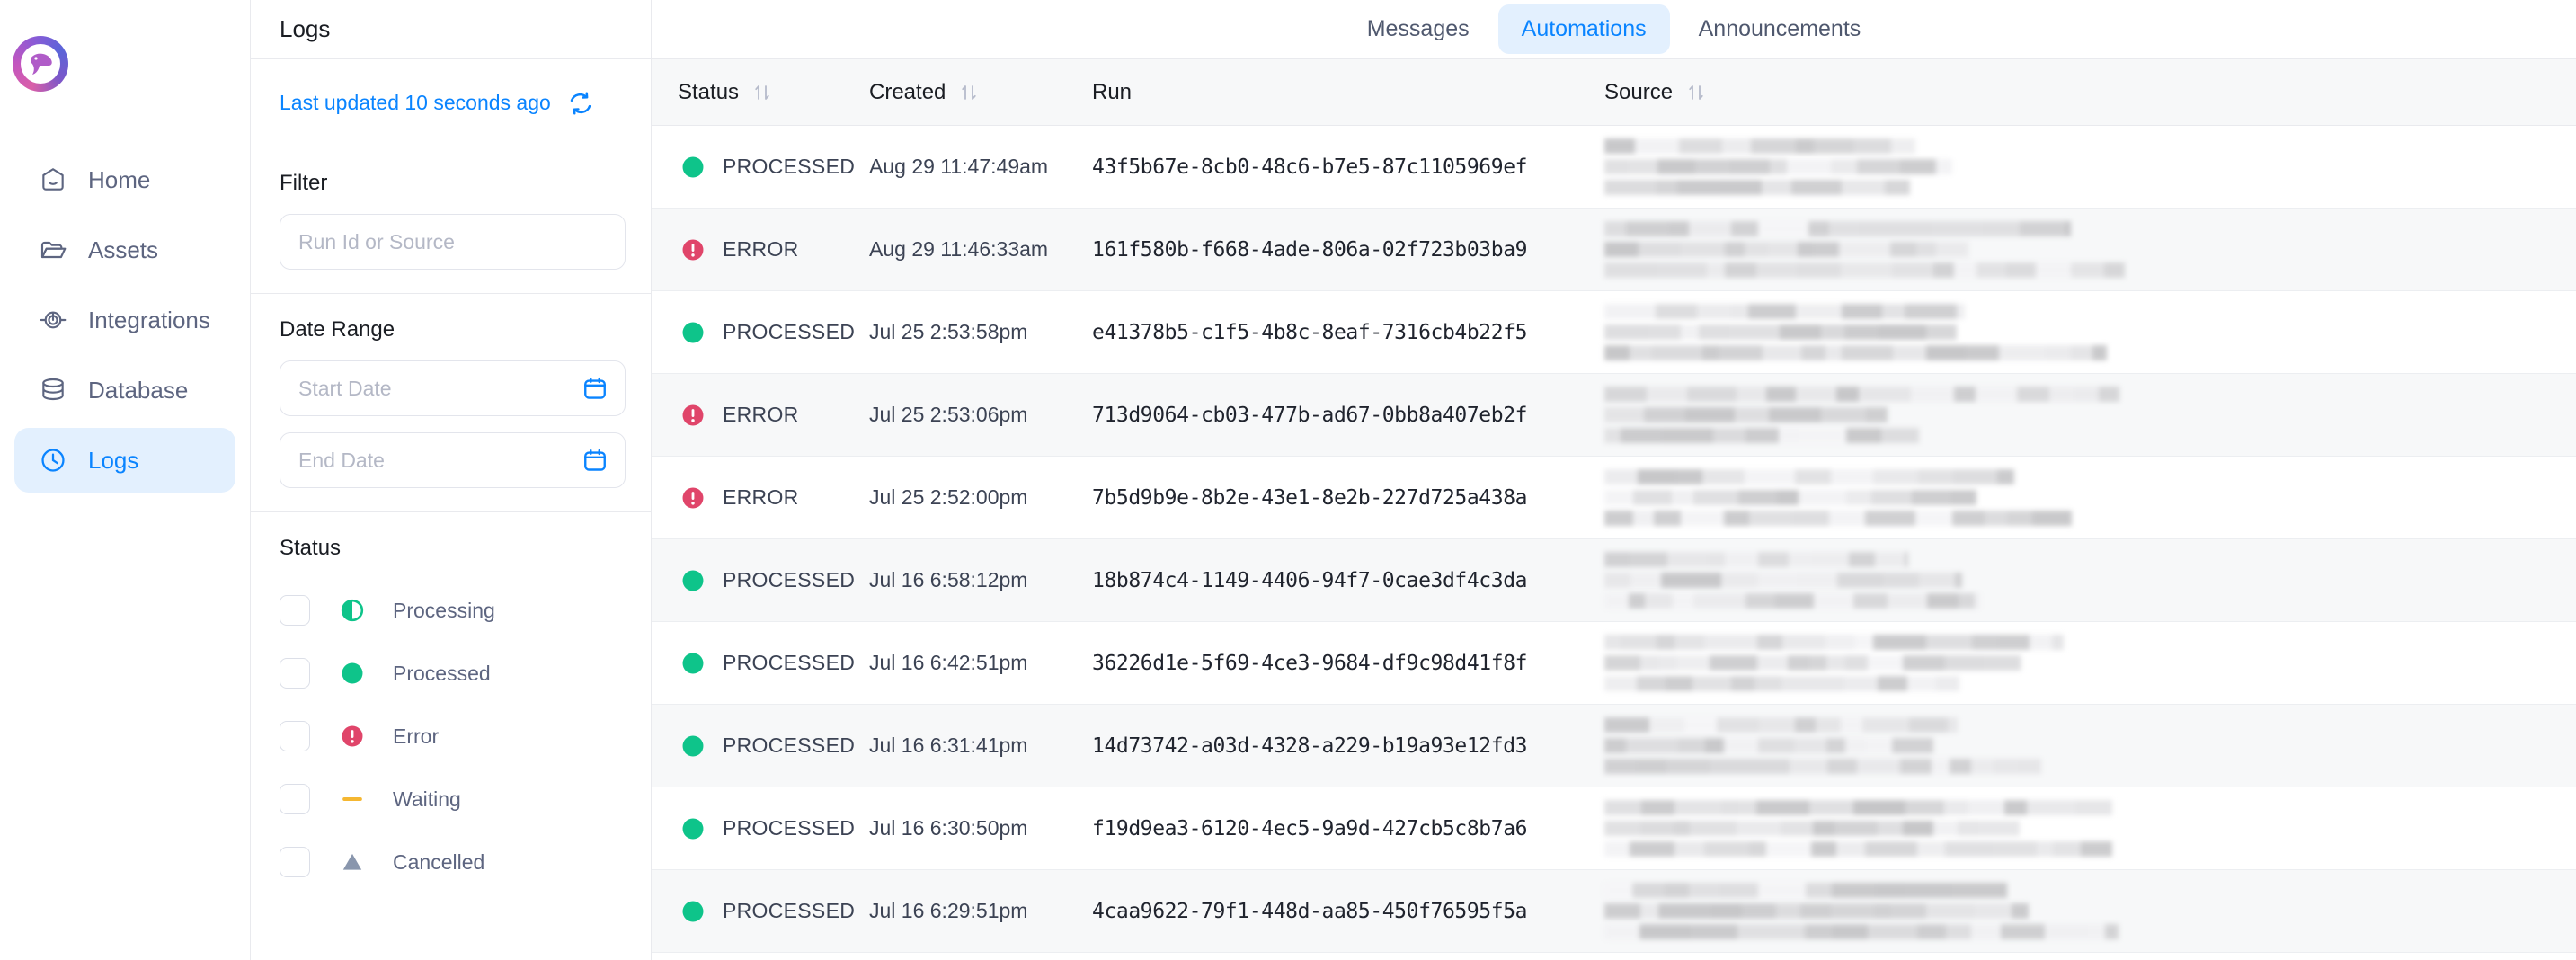 This screenshot has width=2576, height=960. I want to click on created-timestamp: Aug 29 11:46:33am, so click(959, 249).